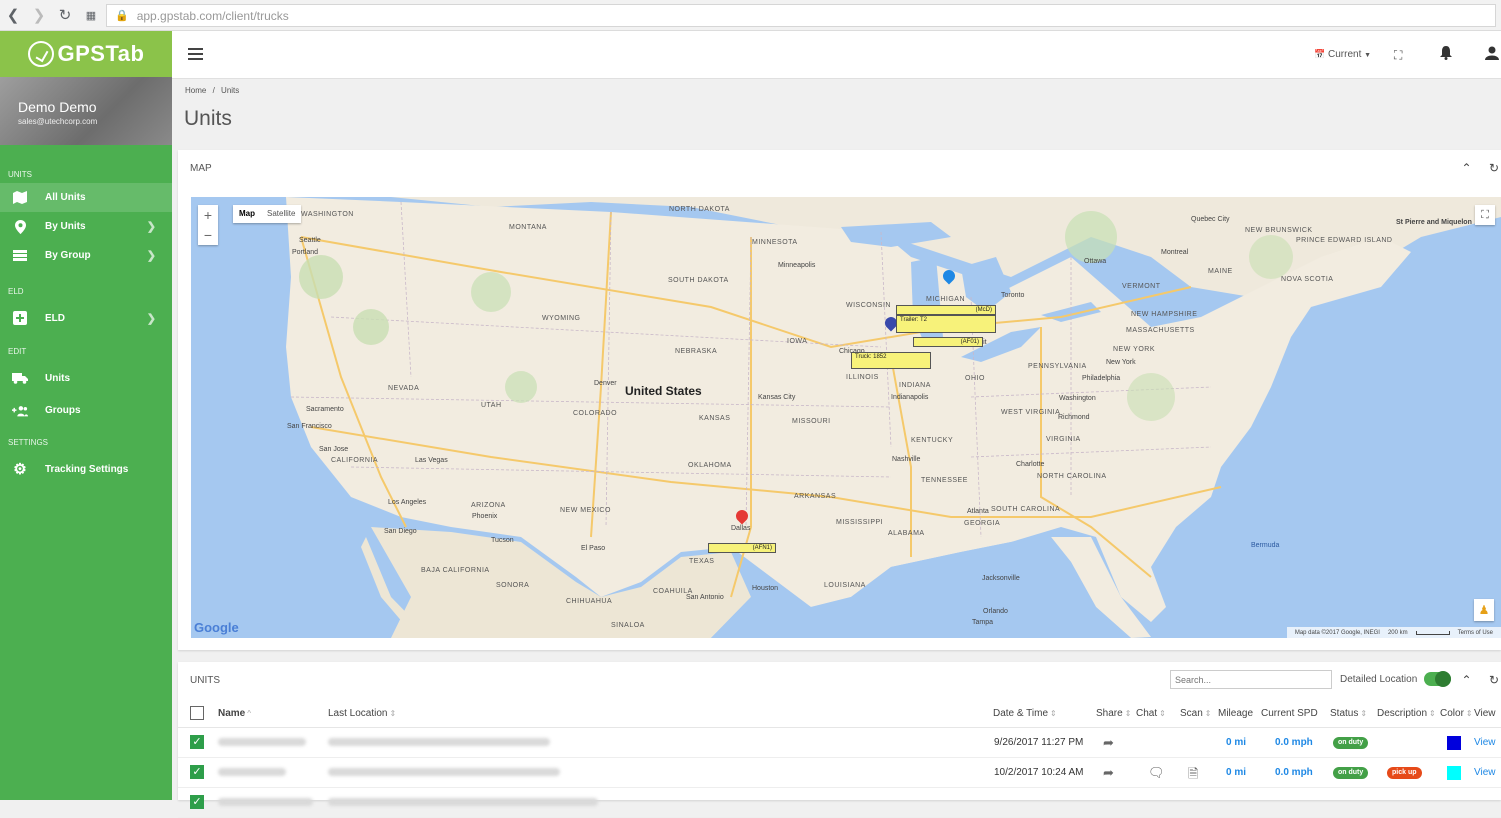  I want to click on hamburger-menu-icon, so click(195, 54).